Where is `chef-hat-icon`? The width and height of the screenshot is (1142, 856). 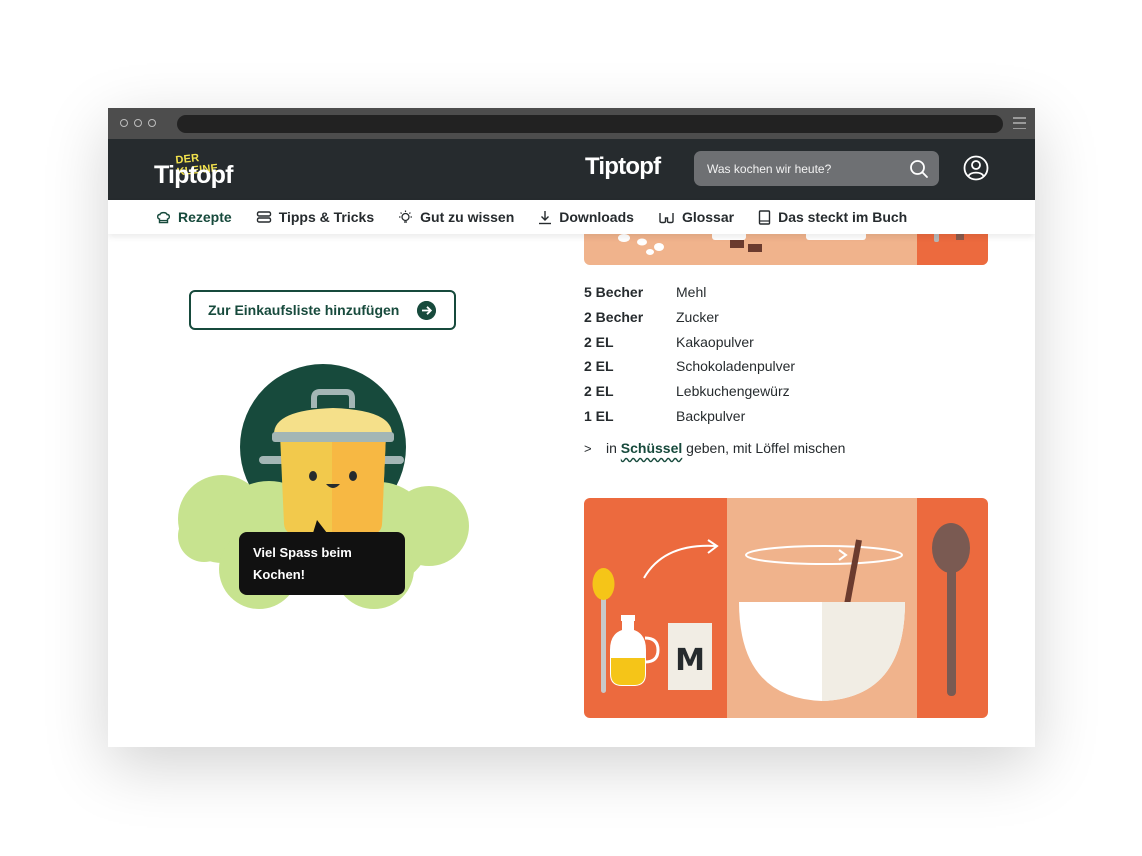
chef-hat-icon is located at coordinates (163, 217).